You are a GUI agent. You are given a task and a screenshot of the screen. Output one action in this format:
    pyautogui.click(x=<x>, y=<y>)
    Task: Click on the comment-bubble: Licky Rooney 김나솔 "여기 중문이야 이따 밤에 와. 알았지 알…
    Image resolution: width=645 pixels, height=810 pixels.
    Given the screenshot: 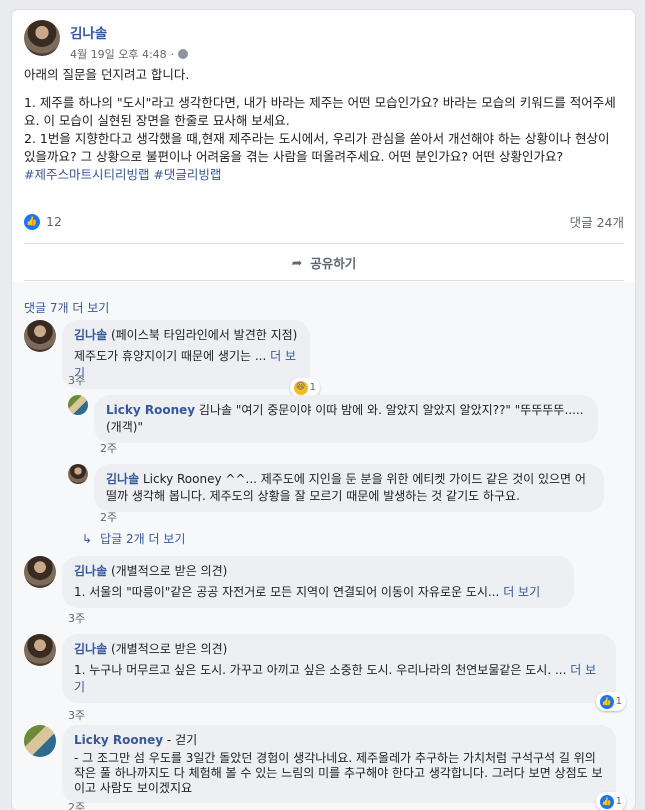 What is the action you would take?
    pyautogui.click(x=346, y=419)
    